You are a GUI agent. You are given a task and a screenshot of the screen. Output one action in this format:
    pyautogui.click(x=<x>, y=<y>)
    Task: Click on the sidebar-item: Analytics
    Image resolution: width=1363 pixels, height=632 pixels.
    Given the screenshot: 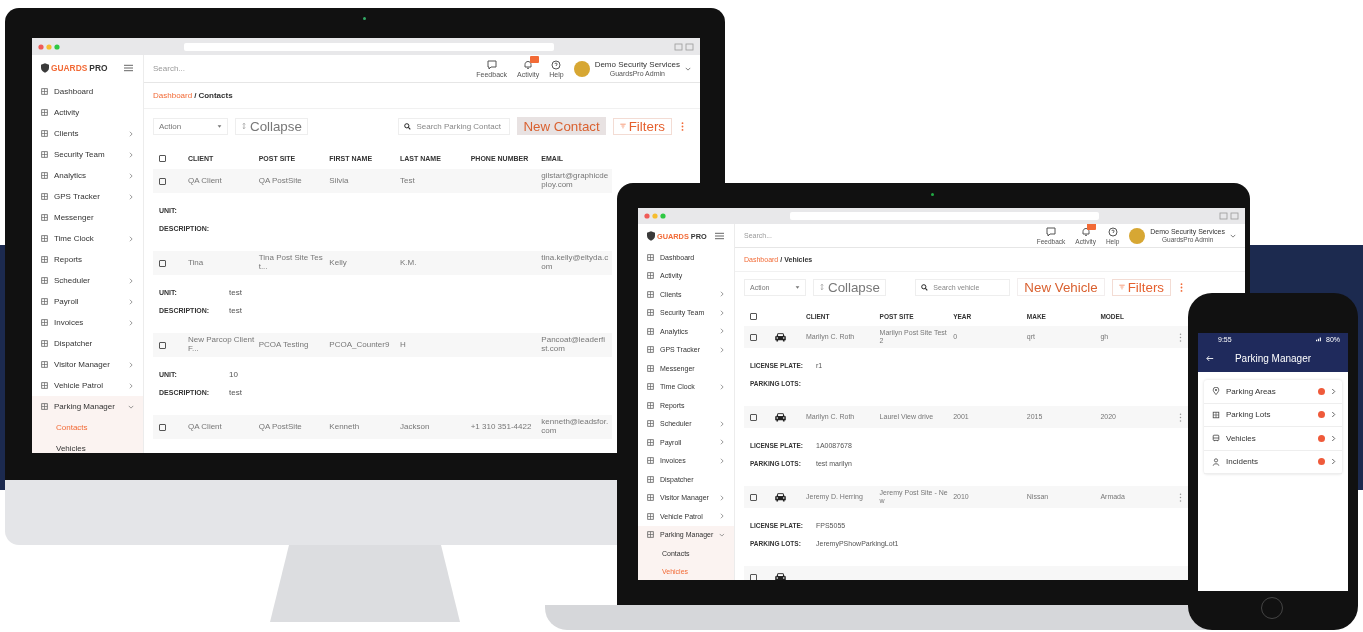 What is the action you would take?
    pyautogui.click(x=87, y=175)
    